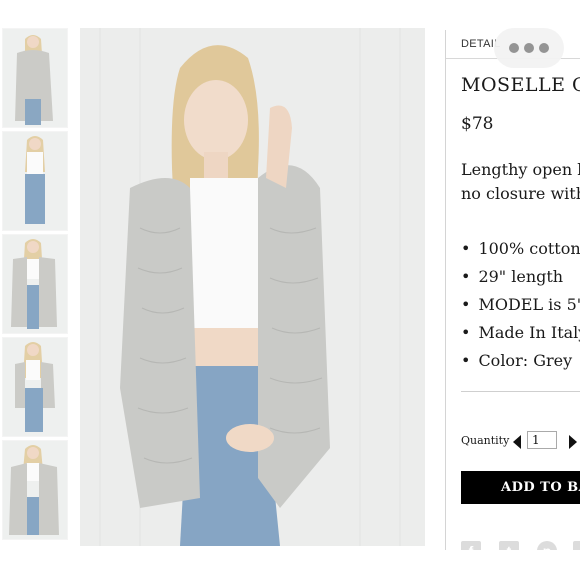  What do you see at coordinates (509, 545) in the screenshot?
I see `twitter-icon: t` at bounding box center [509, 545].